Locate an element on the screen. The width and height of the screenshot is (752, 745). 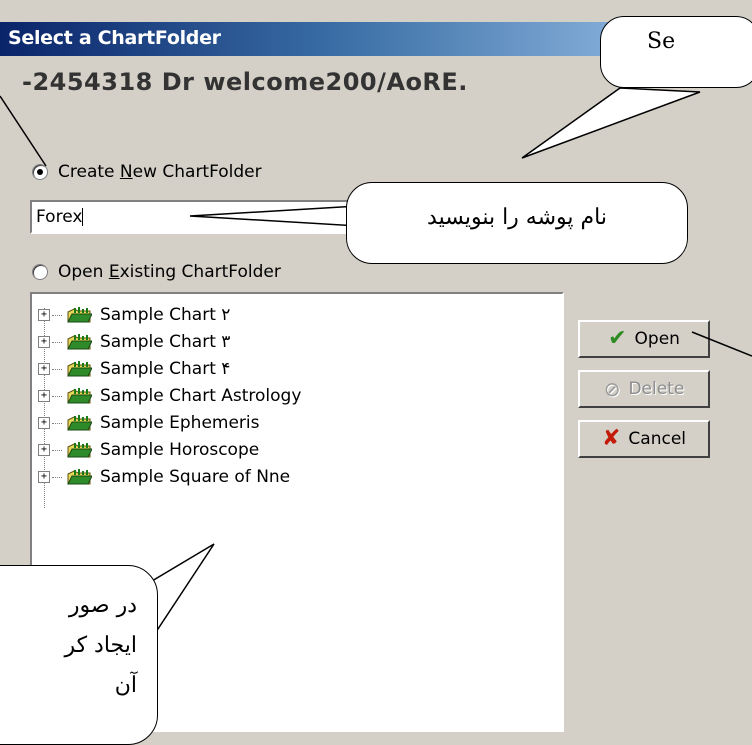
callout-folder-name-hint: نام پوشه را بنویسید is located at coordinates (517, 223).